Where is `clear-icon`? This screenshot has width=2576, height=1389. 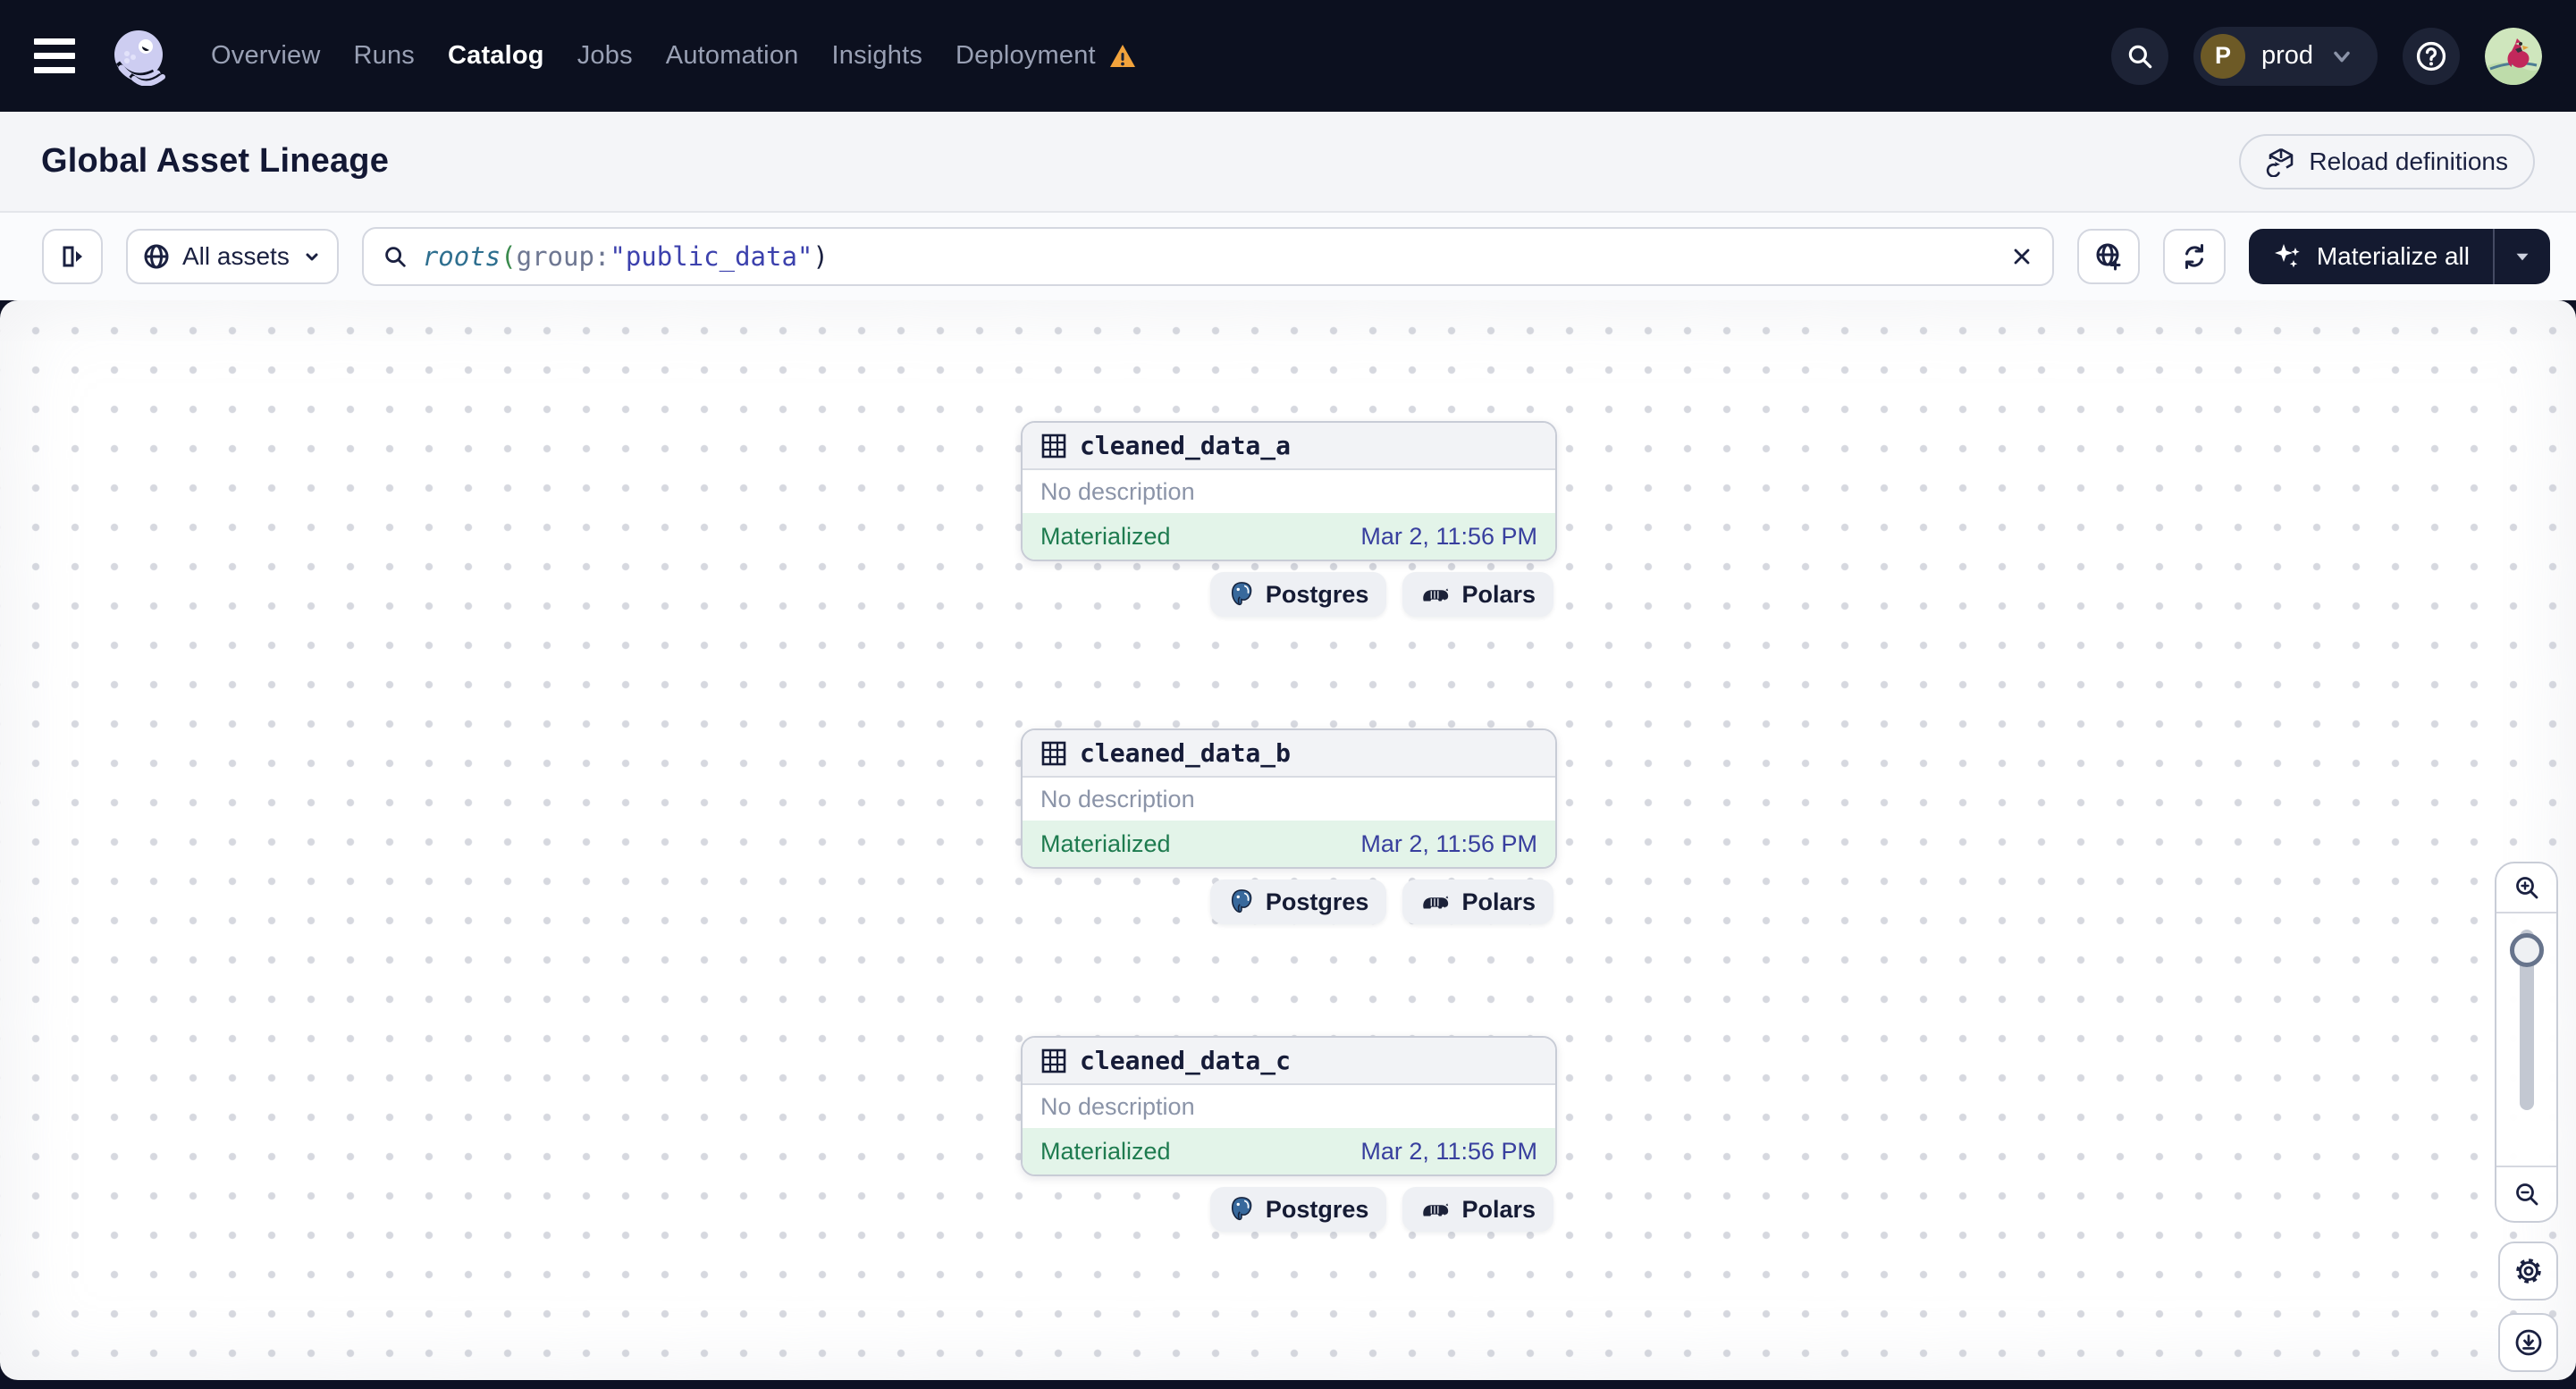
clear-icon is located at coordinates (2022, 256).